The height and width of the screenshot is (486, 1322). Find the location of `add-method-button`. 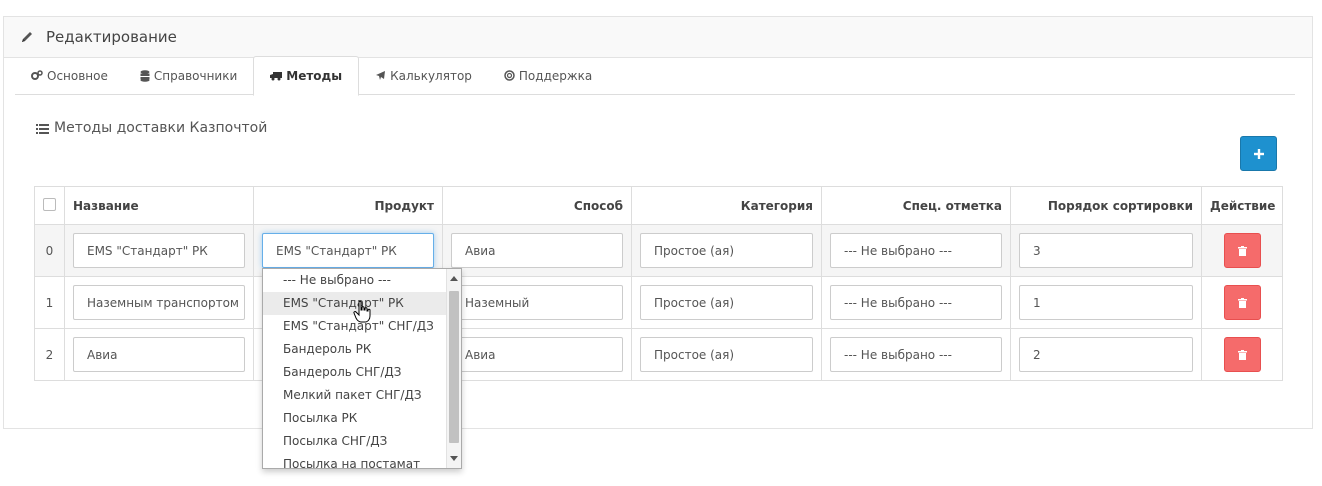

add-method-button is located at coordinates (1258, 153).